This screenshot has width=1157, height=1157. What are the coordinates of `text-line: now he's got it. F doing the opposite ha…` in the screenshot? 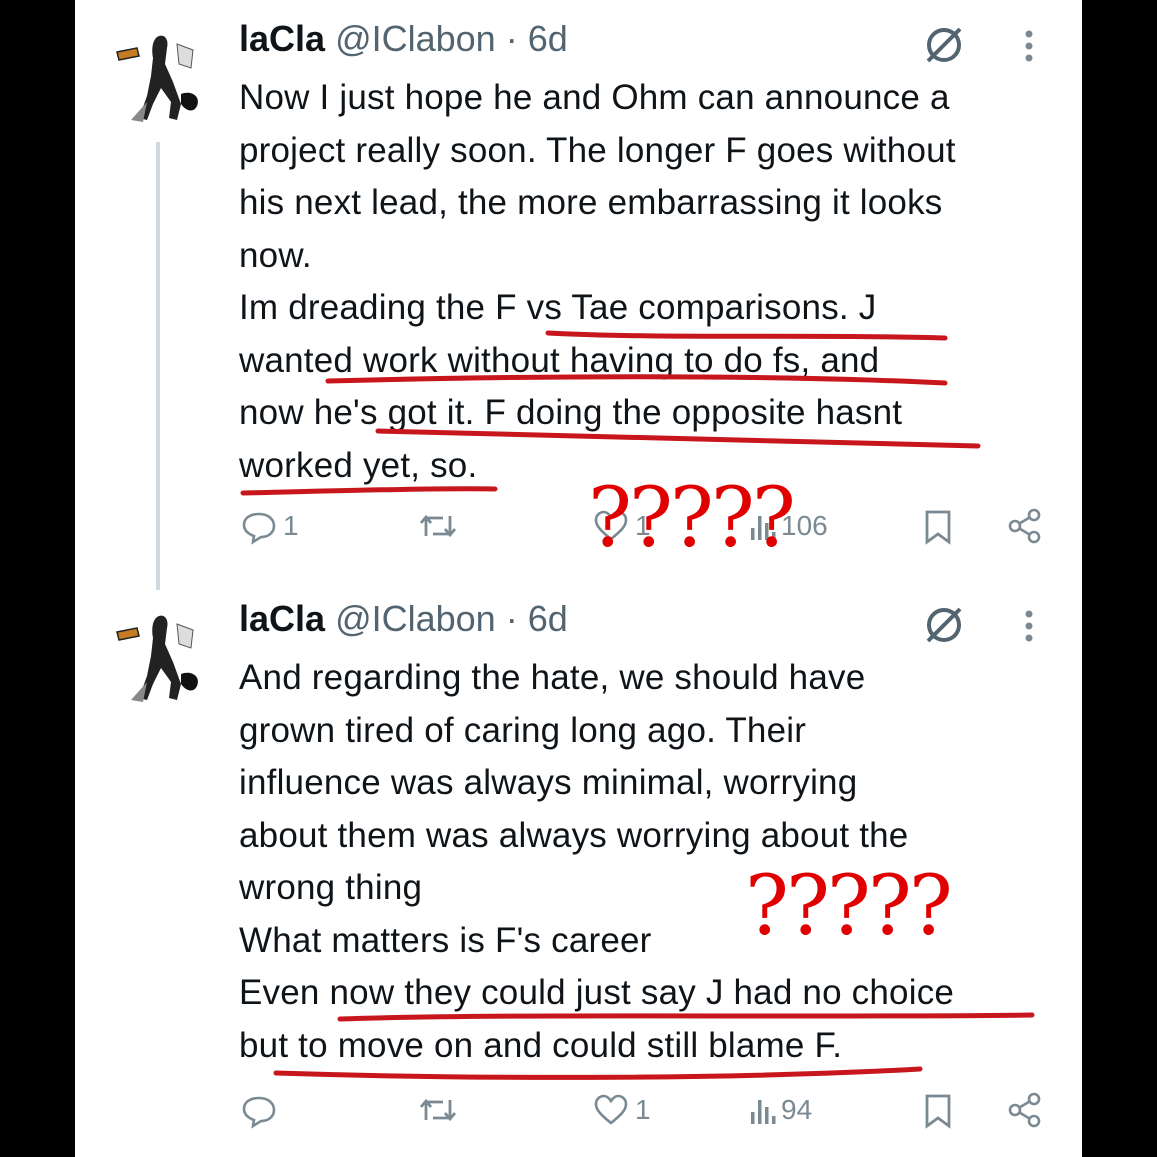 It's located at (571, 412).